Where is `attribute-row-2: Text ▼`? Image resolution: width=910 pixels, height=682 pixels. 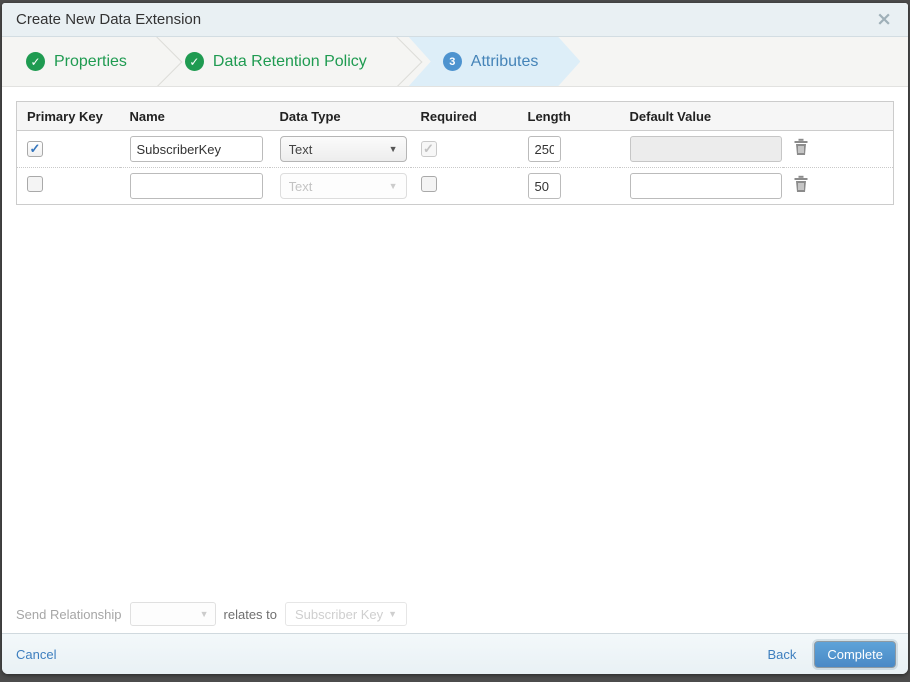
attribute-row-2: Text ▼ is located at coordinates (455, 186).